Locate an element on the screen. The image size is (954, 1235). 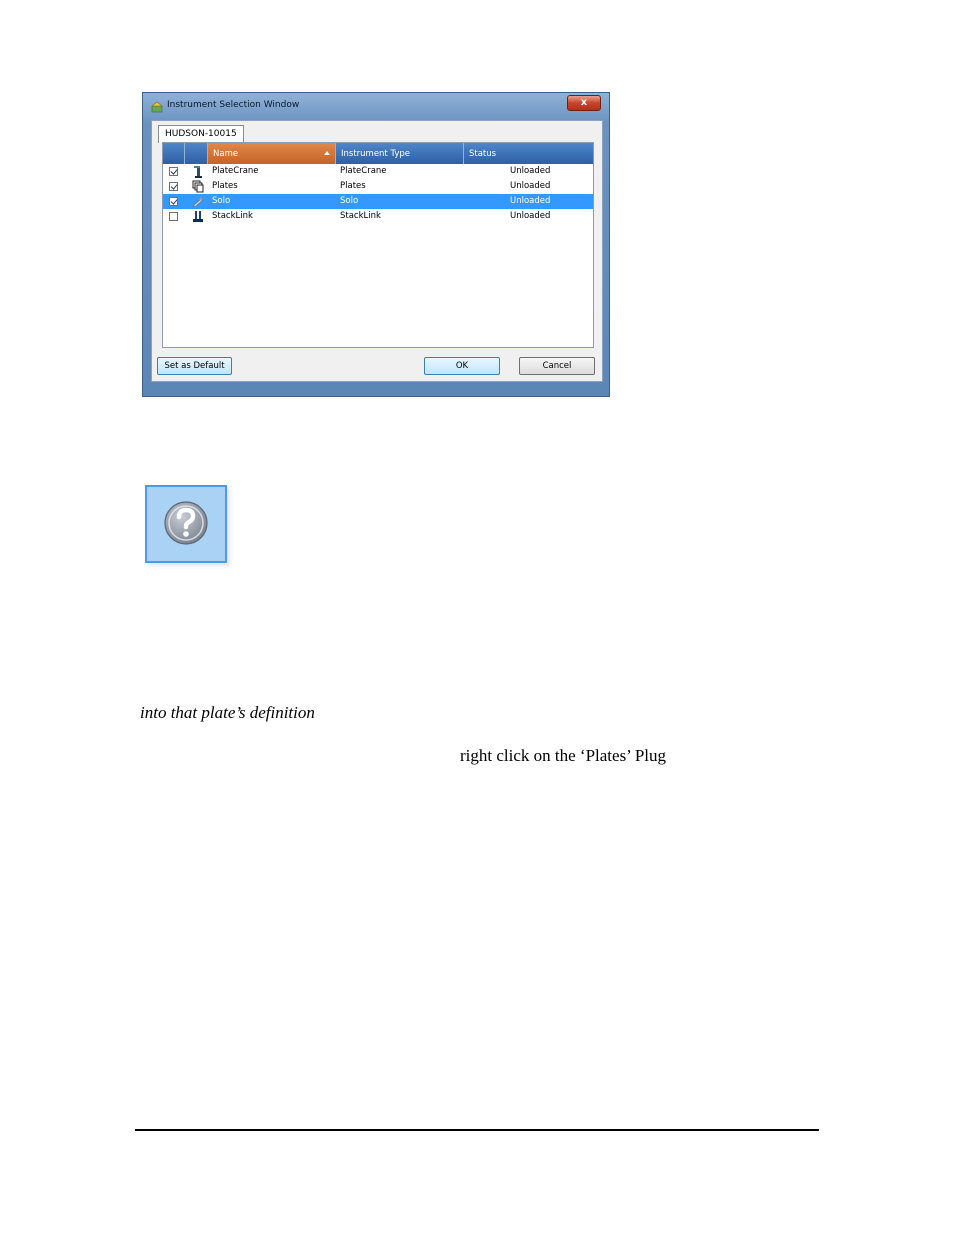
header-name-label: Name is located at coordinates (226, 154).